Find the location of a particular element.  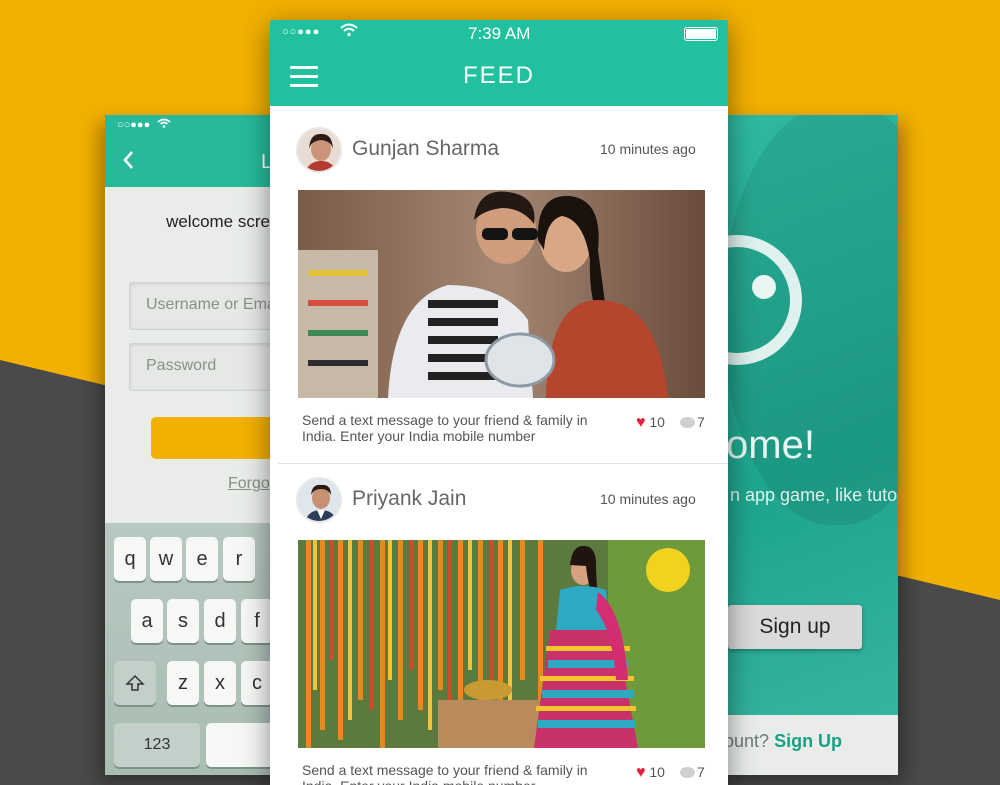

key-d: d is located at coordinates (220, 621).